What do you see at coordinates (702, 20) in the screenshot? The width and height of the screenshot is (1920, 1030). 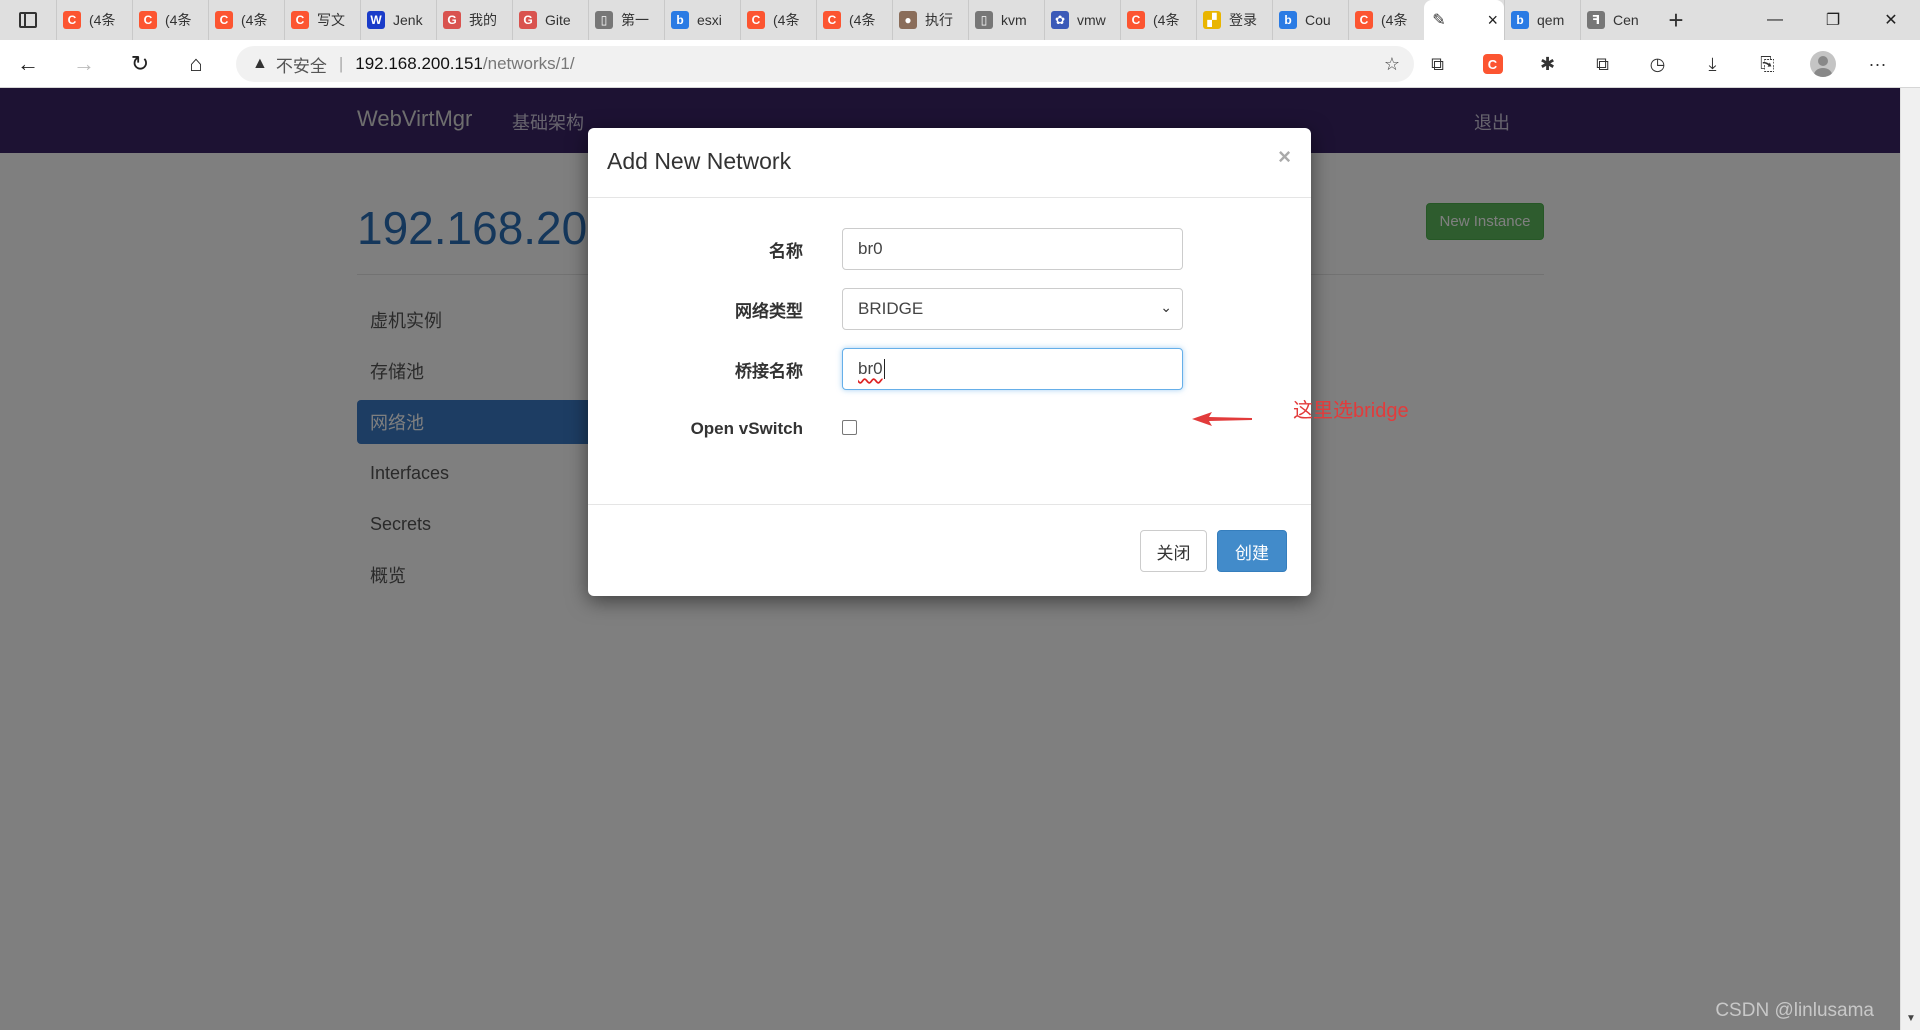 I see `browser-tab-8: b esxi` at bounding box center [702, 20].